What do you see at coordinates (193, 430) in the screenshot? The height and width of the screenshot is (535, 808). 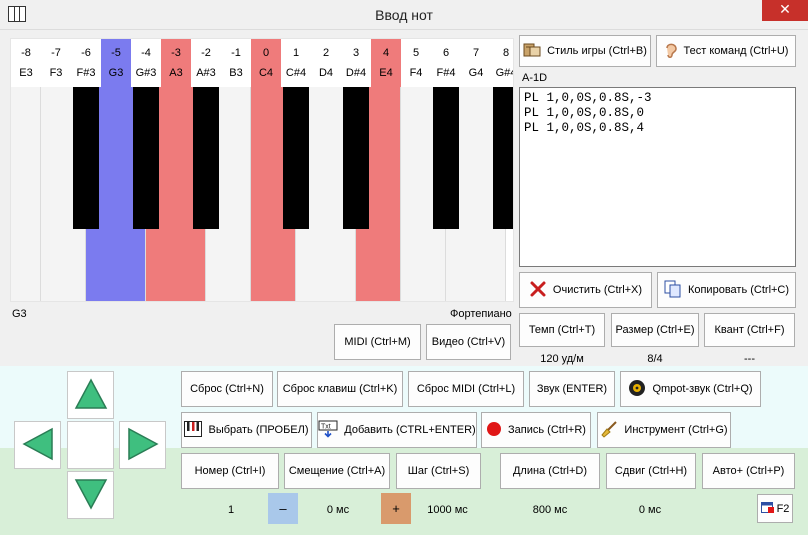 I see `piano-icon` at bounding box center [193, 430].